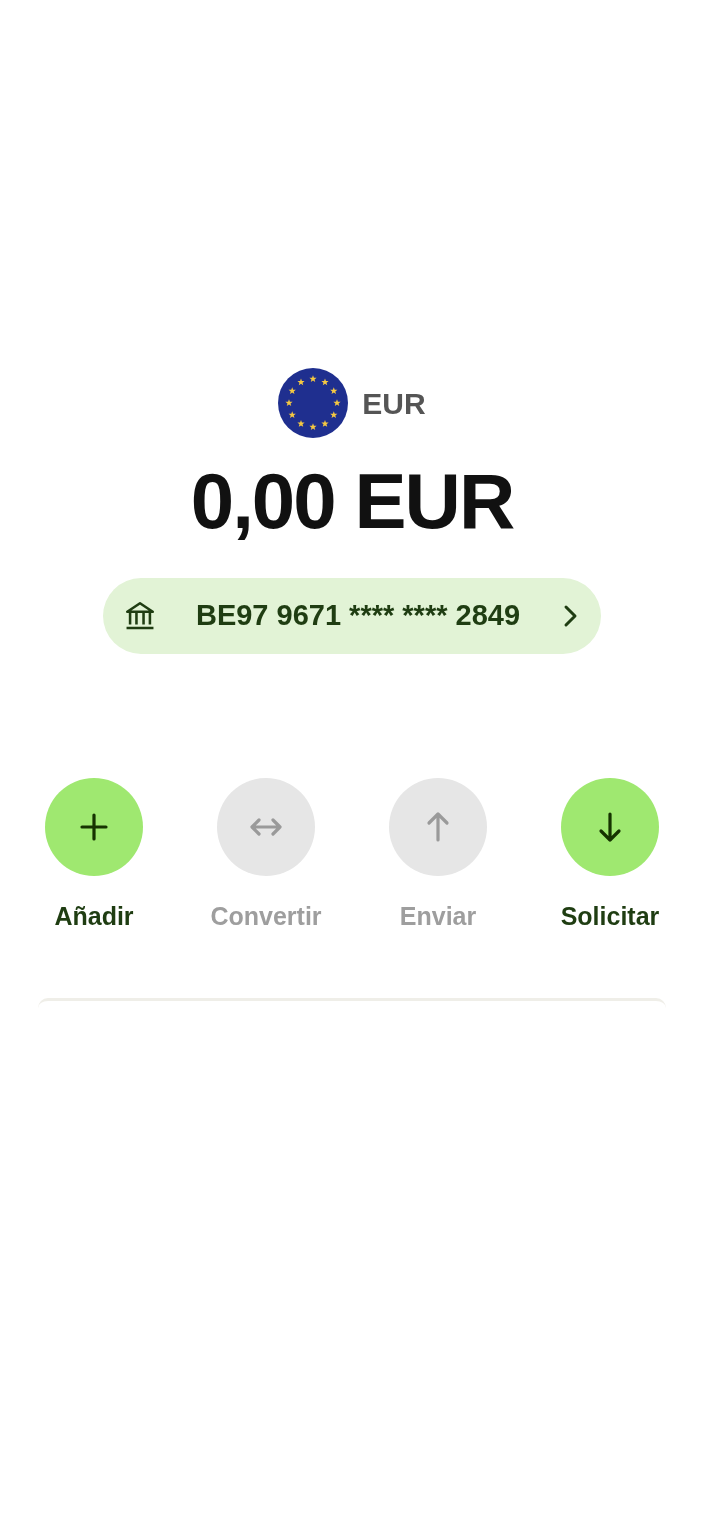 The image size is (704, 1531). Describe the element at coordinates (352, 616) in the screenshot. I see `account-number-button: BE97 9671 **** **** 2849` at that location.